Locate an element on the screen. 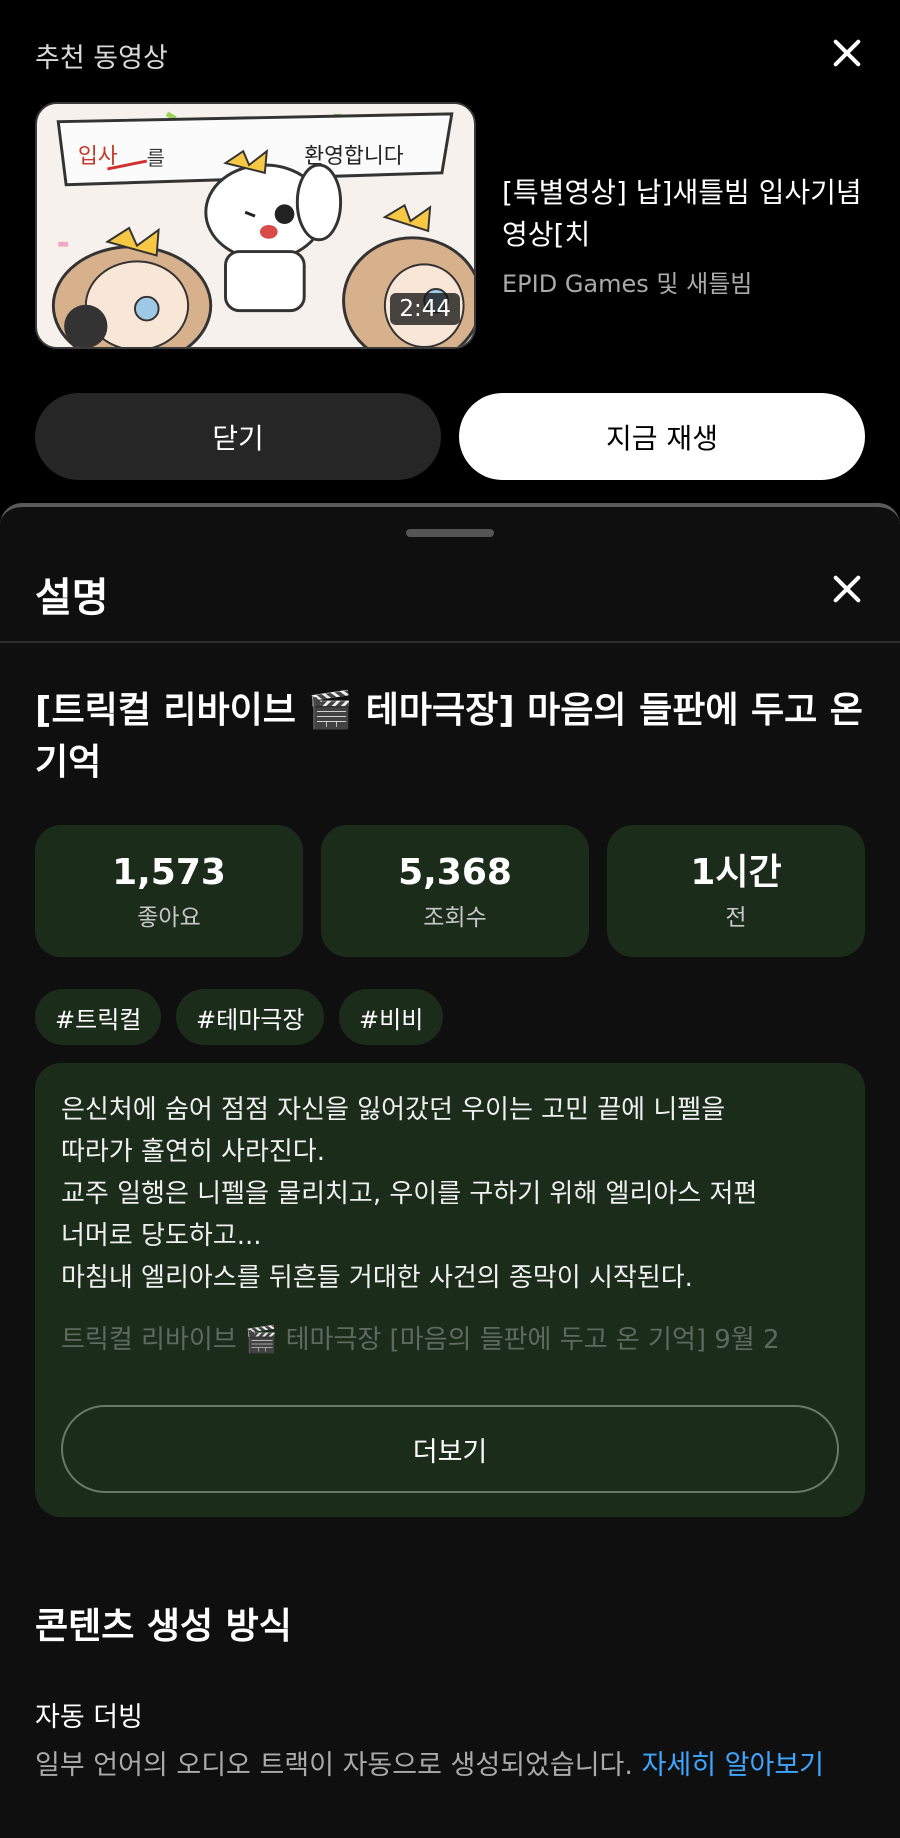 The image size is (900, 1838). views-count: 5,368 is located at coordinates (455, 872).